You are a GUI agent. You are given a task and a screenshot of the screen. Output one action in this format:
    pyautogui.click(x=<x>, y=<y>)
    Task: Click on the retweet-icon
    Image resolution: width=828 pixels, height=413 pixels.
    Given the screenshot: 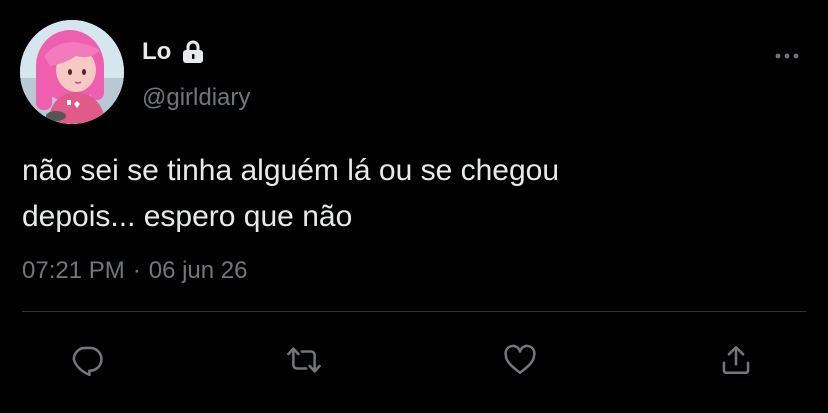 What is the action you would take?
    pyautogui.click(x=304, y=360)
    